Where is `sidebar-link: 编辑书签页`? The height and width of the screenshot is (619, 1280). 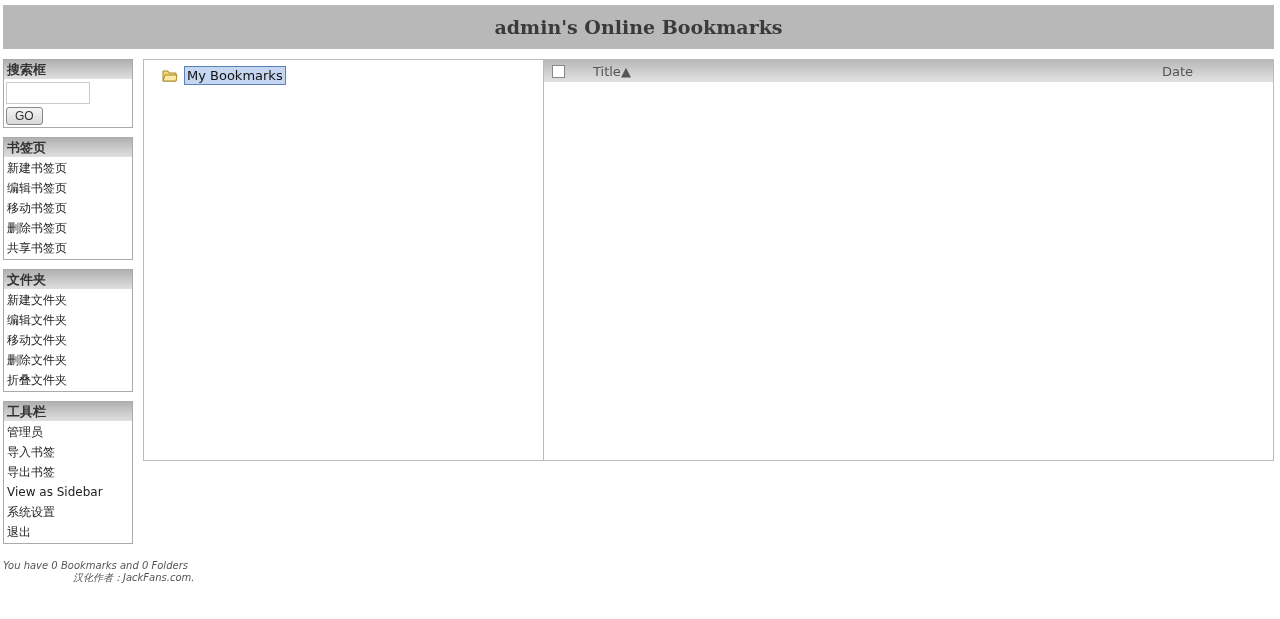
sidebar-link: 编辑书签页 is located at coordinates (68, 188).